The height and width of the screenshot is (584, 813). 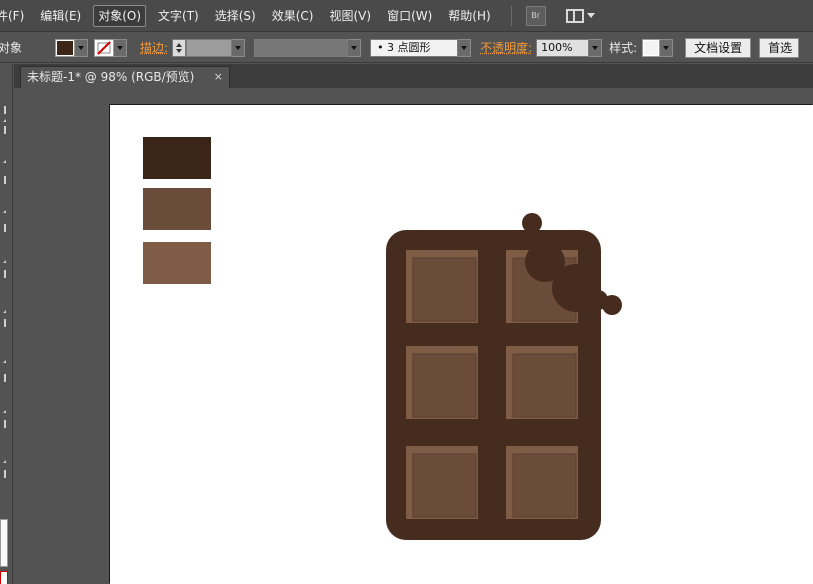 What do you see at coordinates (563, 47) in the screenshot?
I see `opacity-input: 100%` at bounding box center [563, 47].